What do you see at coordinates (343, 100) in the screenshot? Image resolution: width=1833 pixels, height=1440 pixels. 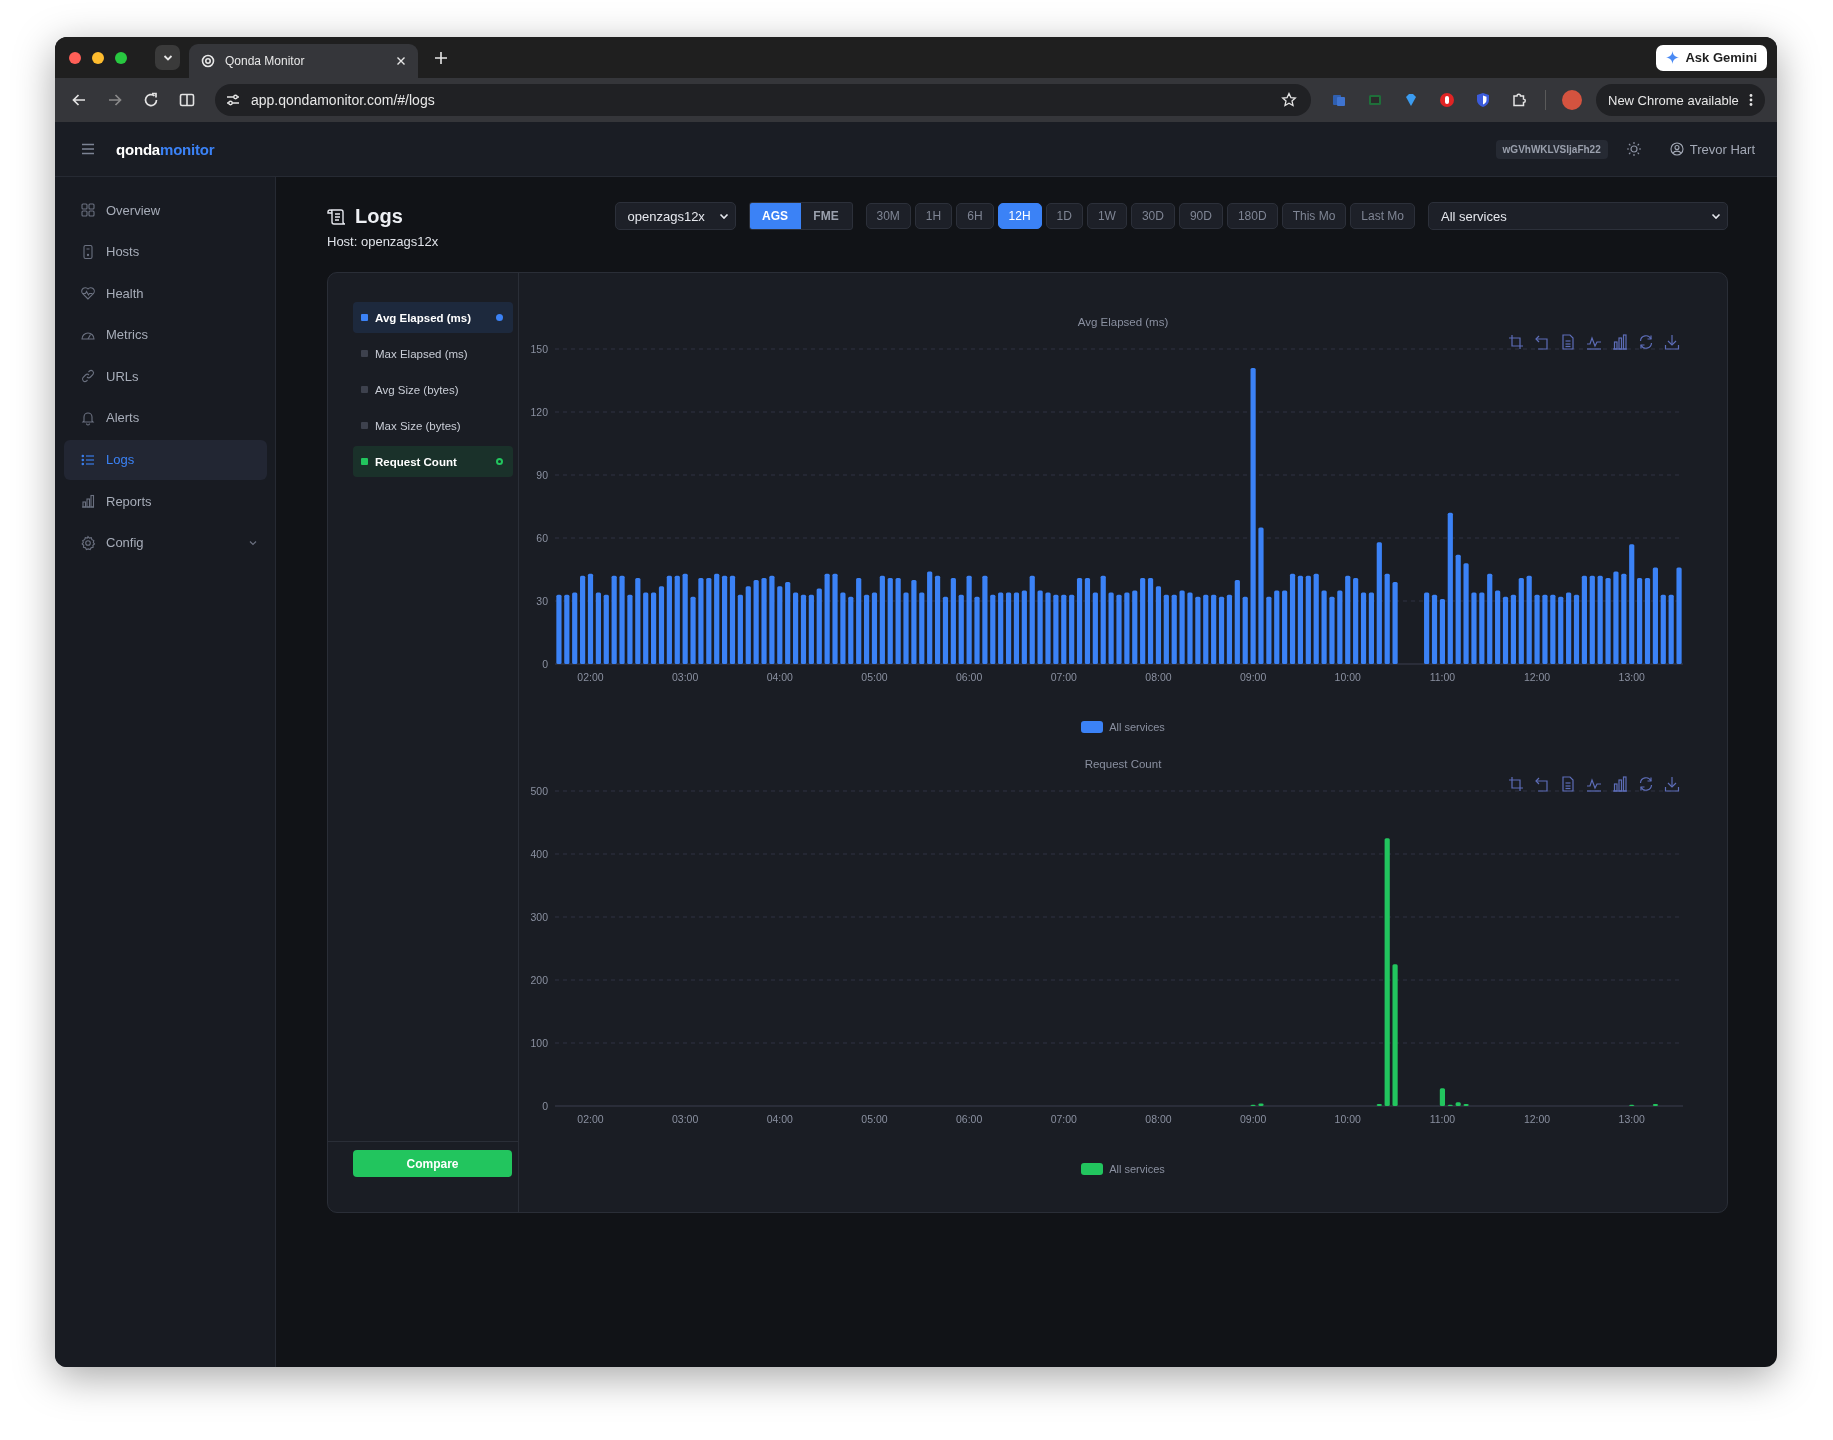 I see `url-text: app.qondamonitor.com/#/logs` at bounding box center [343, 100].